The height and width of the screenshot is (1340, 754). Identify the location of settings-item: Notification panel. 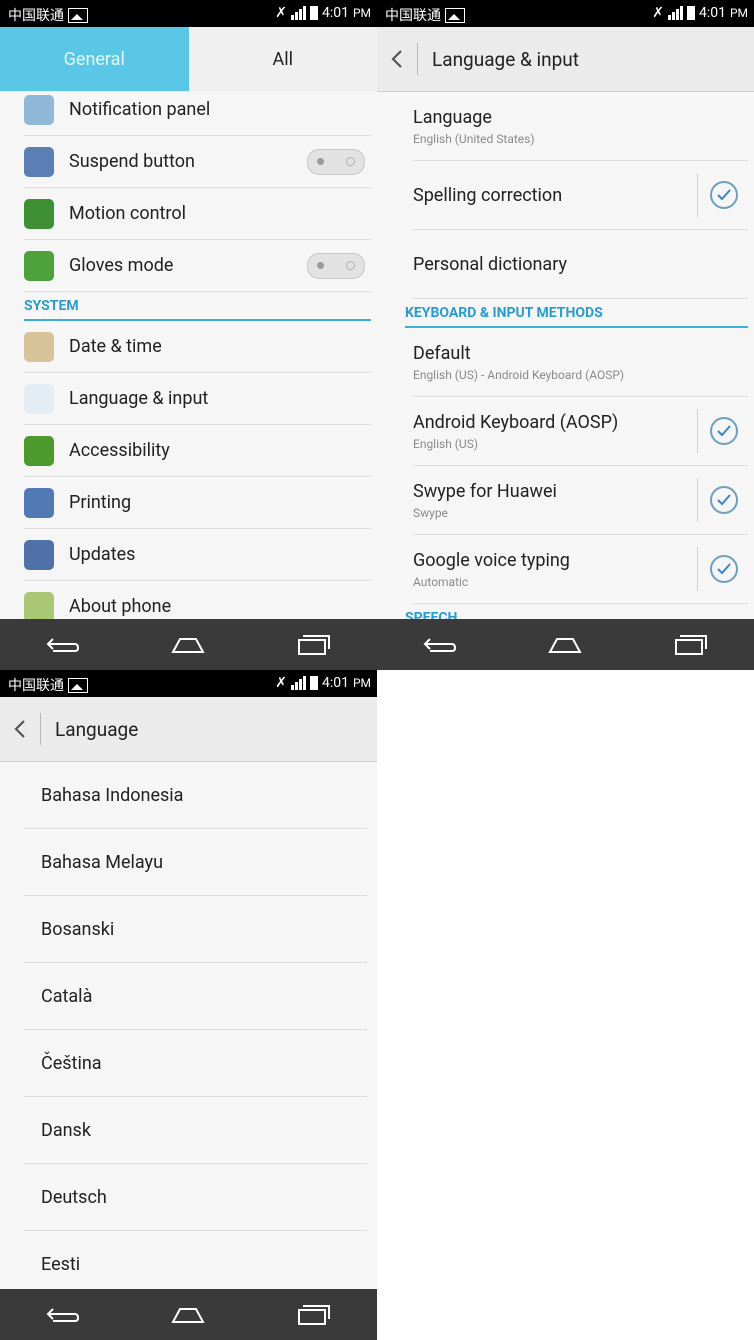
(197, 110).